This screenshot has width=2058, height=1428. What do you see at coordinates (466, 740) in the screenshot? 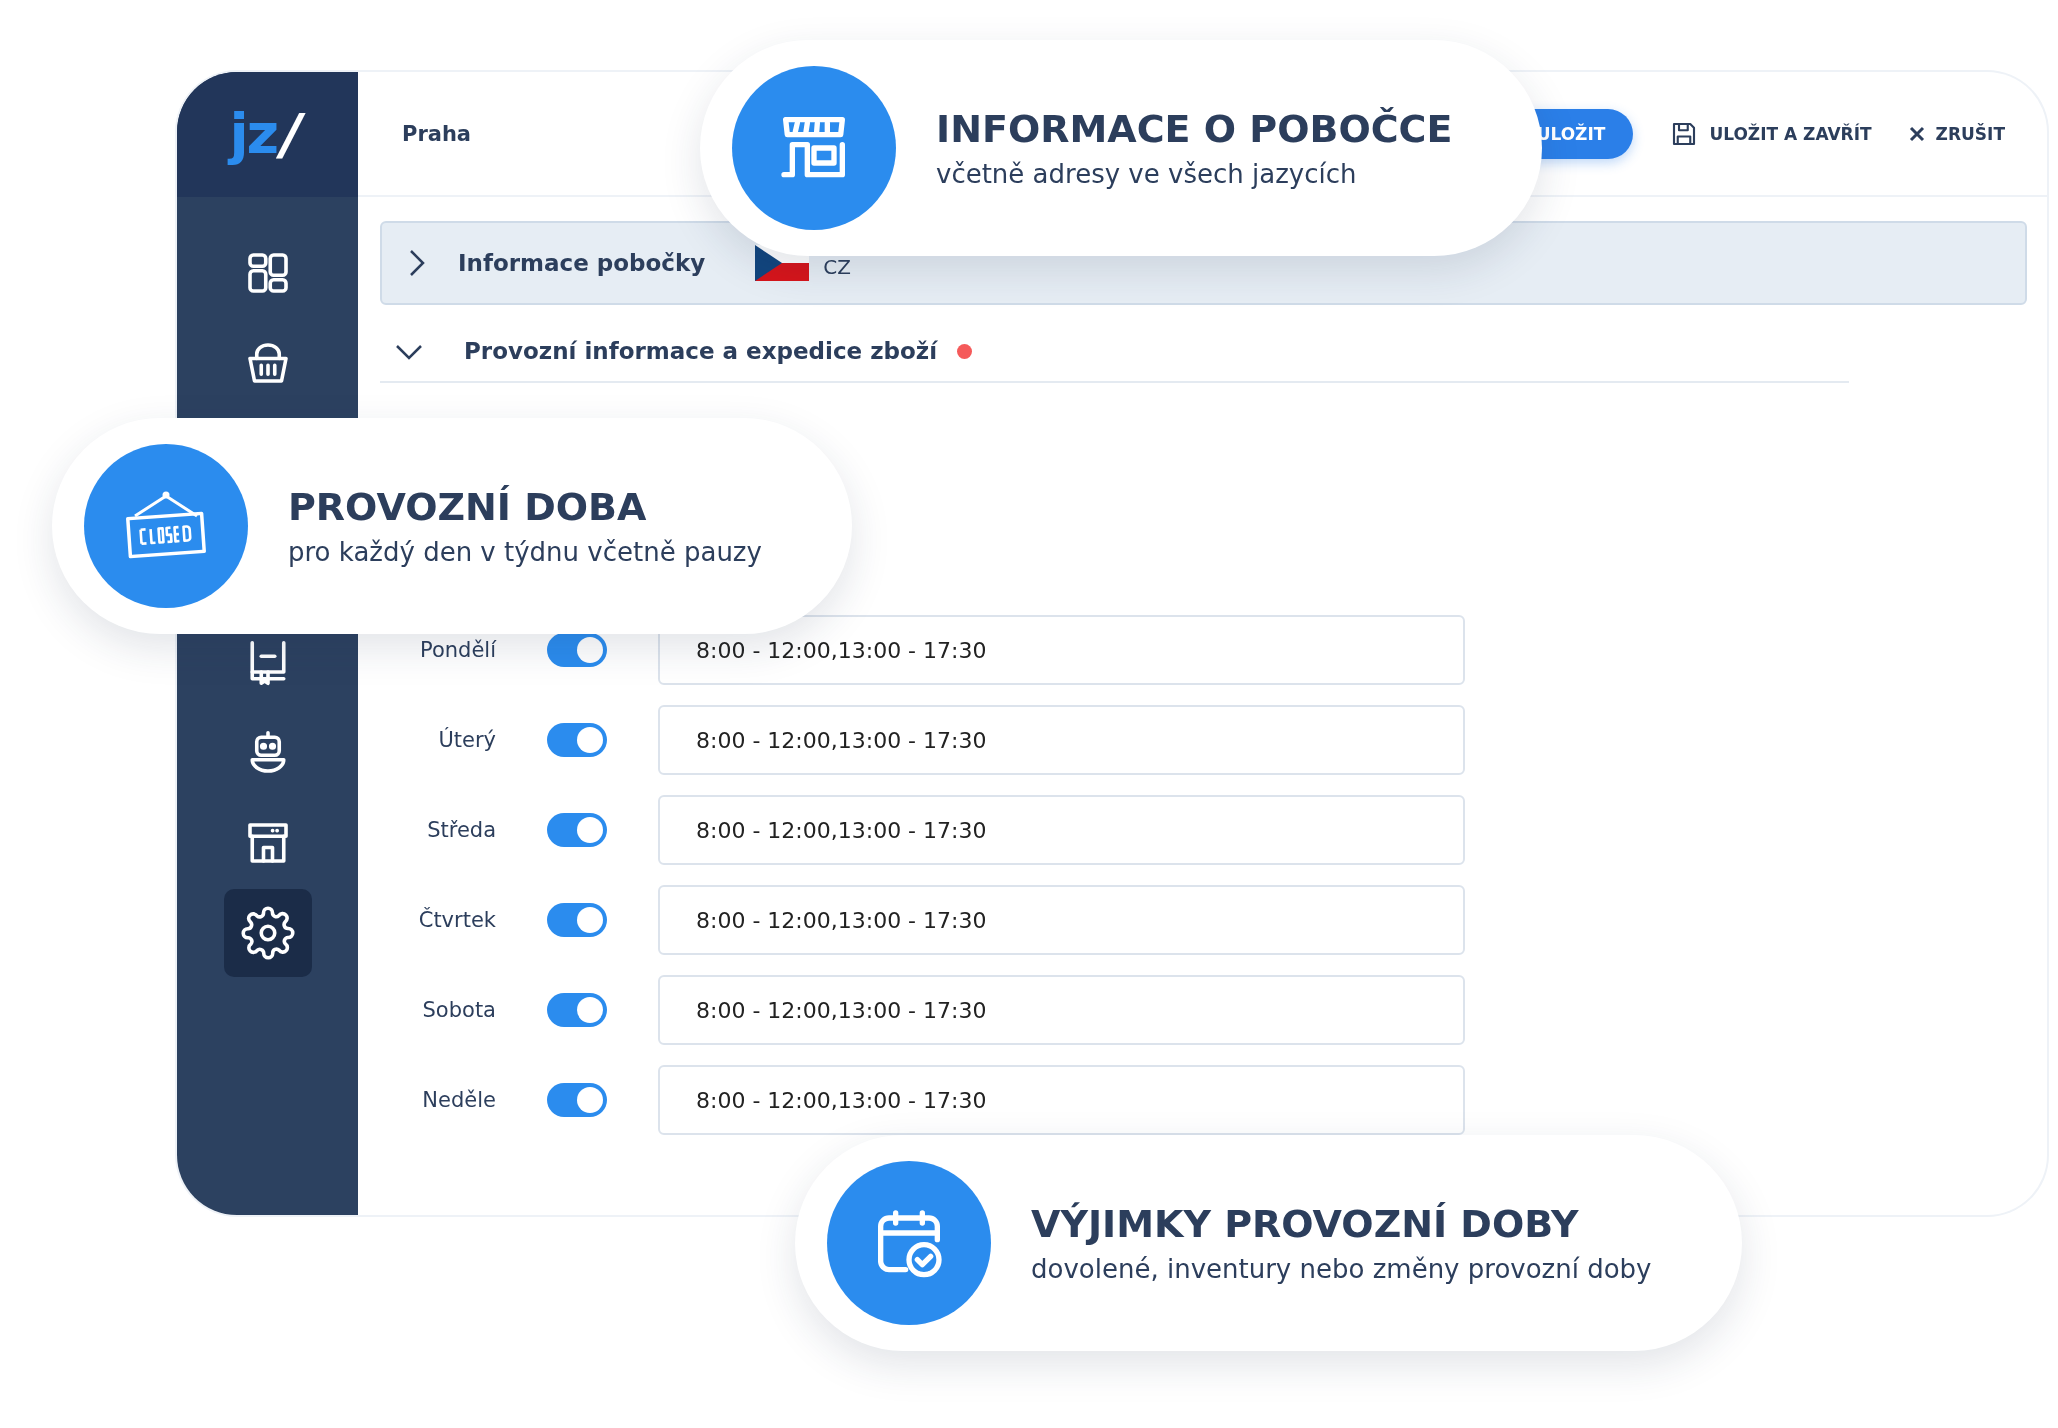
I see `day-label: Úterý` at bounding box center [466, 740].